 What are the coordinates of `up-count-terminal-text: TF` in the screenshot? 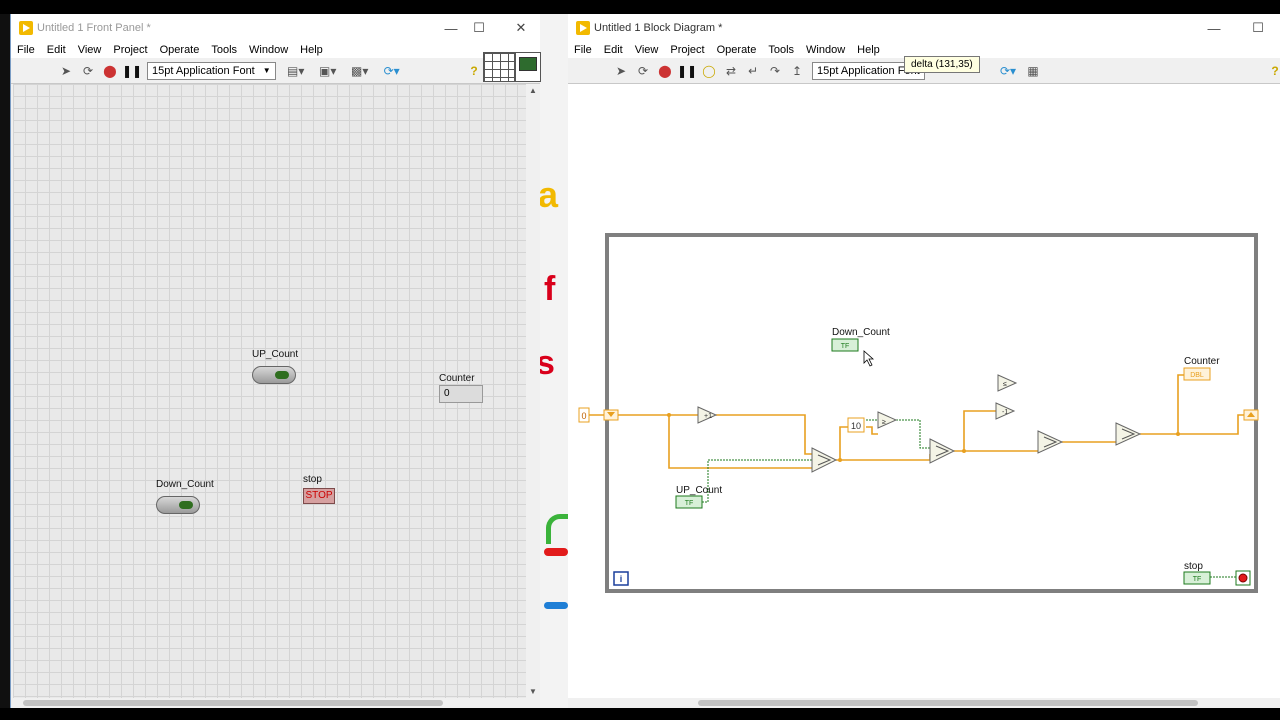 It's located at (689, 503).